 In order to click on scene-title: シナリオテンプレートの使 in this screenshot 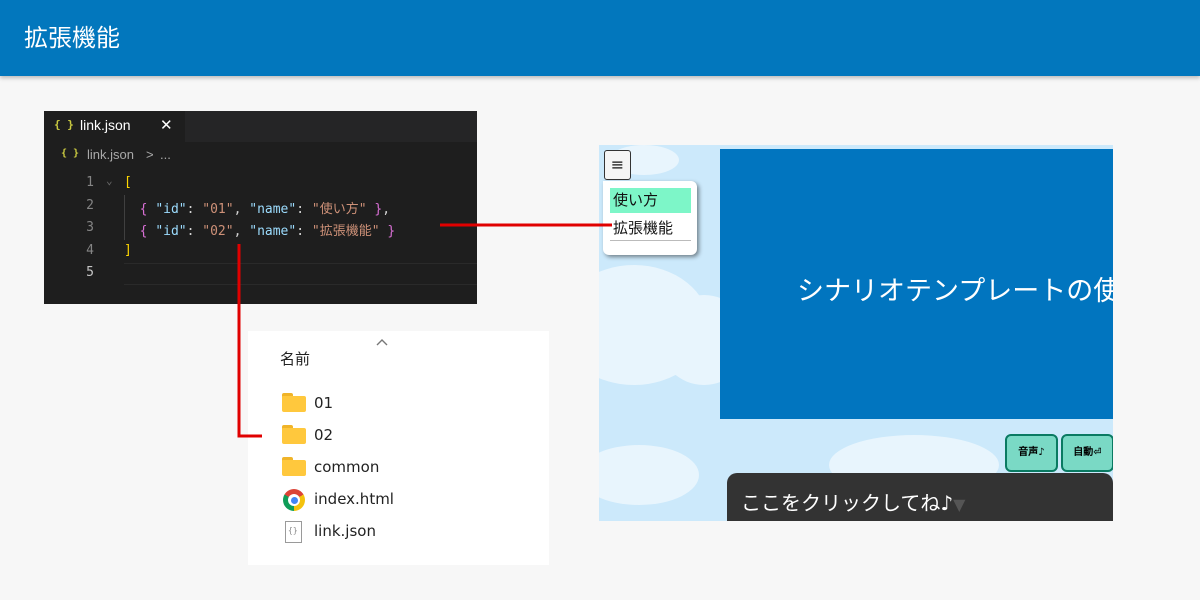, I will do `click(955, 291)`.